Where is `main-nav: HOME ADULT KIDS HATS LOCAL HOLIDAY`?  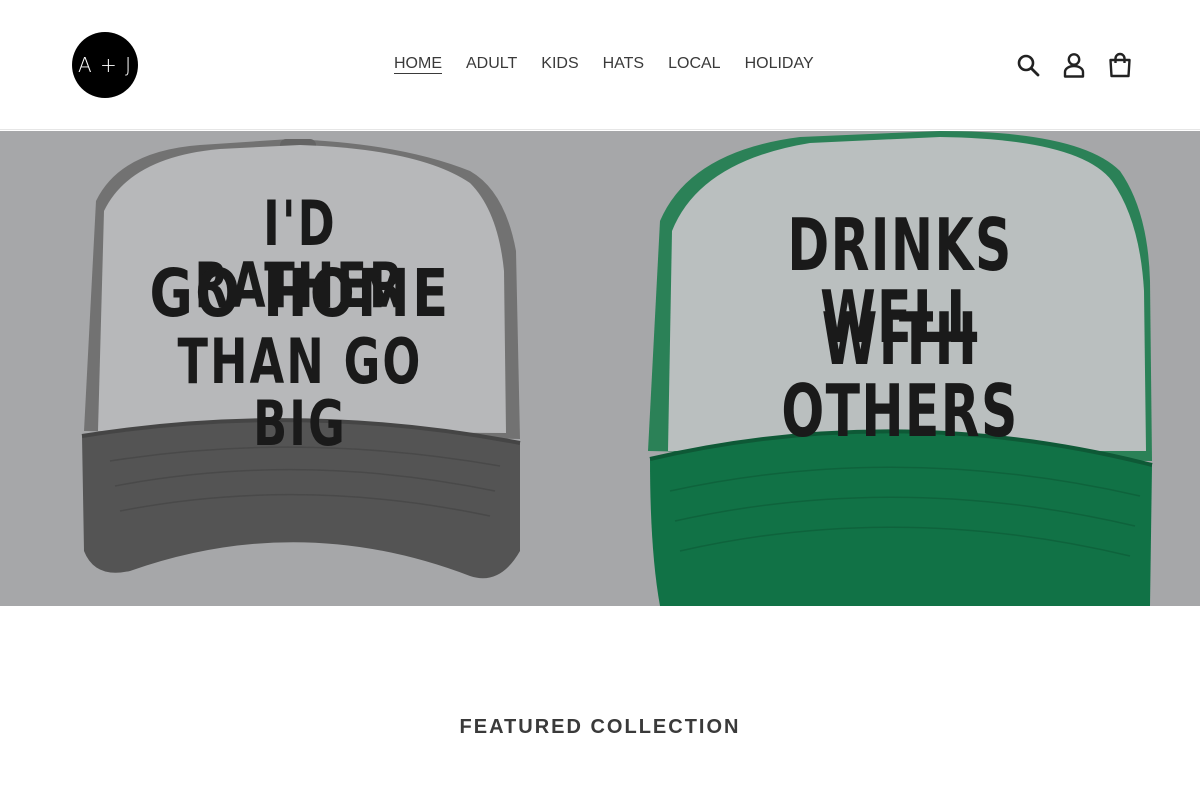
main-nav: HOME ADULT KIDS HATS LOCAL HOLIDAY is located at coordinates (604, 64).